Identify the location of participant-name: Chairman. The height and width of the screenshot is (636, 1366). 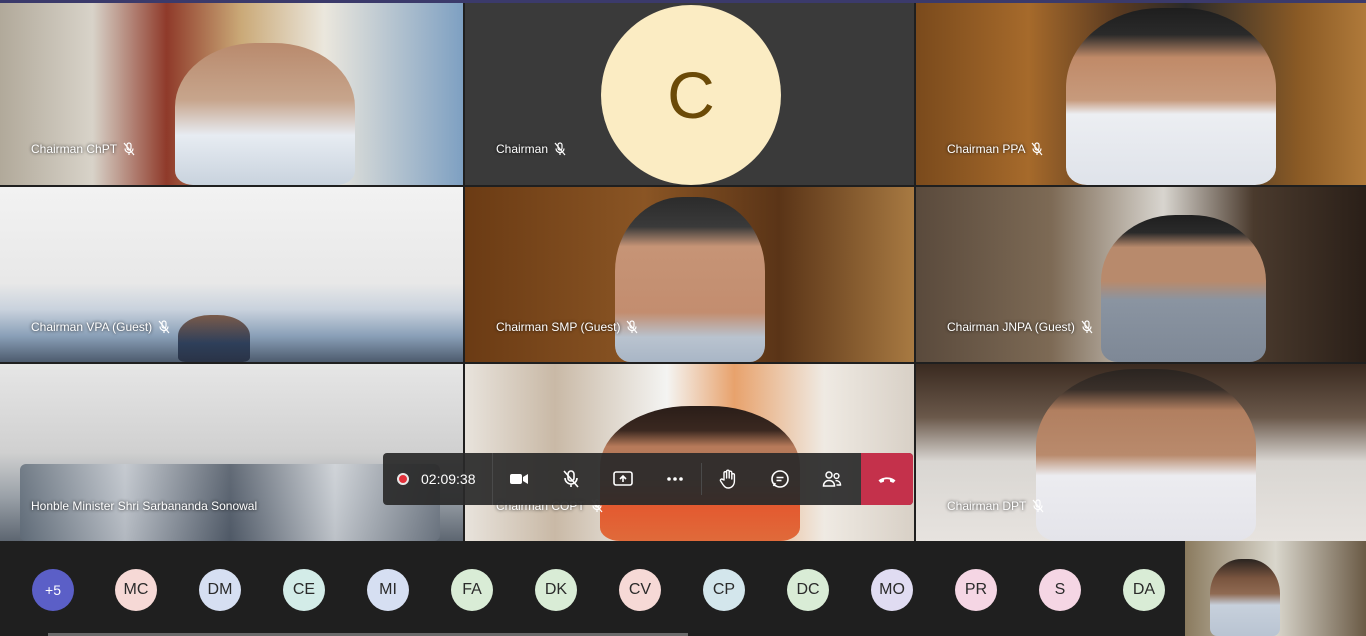
(522, 149).